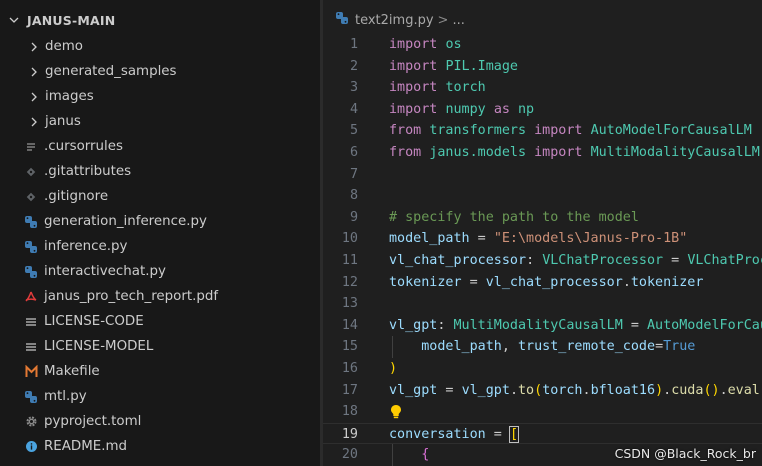  I want to click on code-token: (, so click(538, 390).